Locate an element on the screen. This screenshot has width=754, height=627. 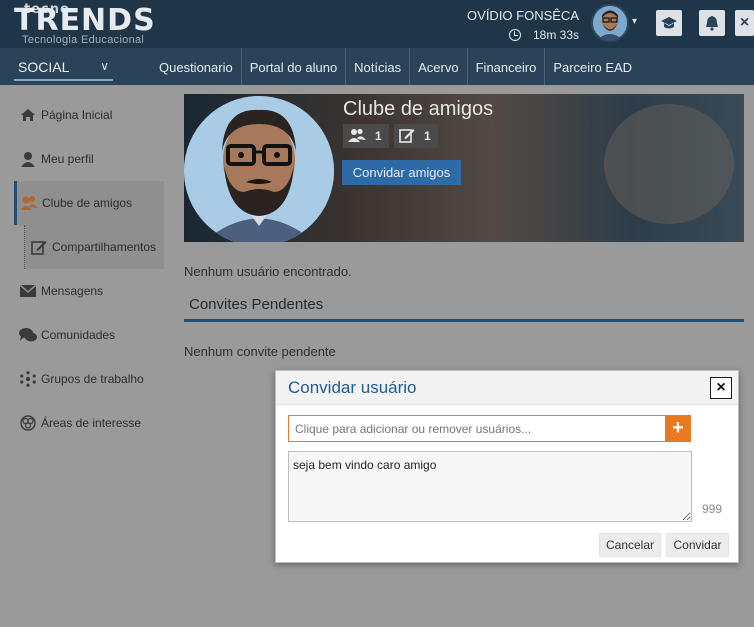
sidebar-item-areas-de-interesse: Áreas de interesse is located at coordinates (89, 423).